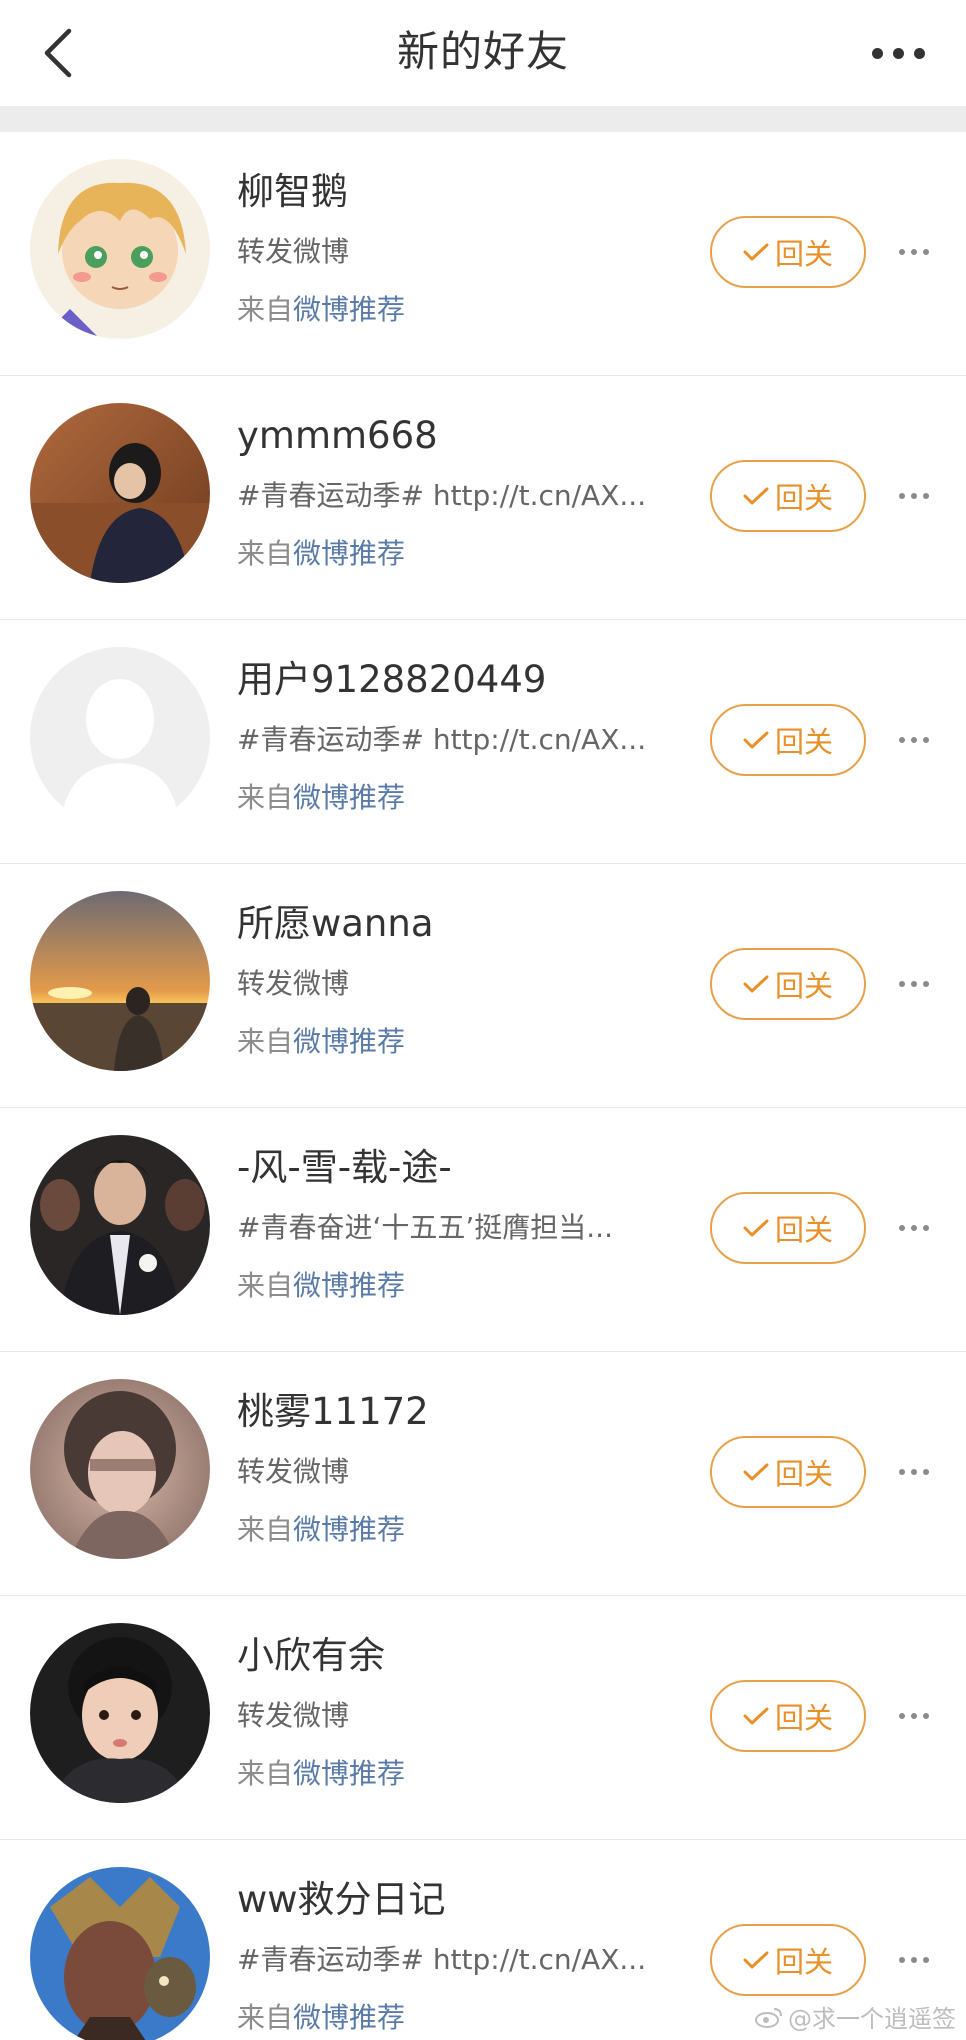  What do you see at coordinates (483, 1474) in the screenshot?
I see `list-item: 桃雾11172 转发微博 来自微博推荐 回关` at bounding box center [483, 1474].